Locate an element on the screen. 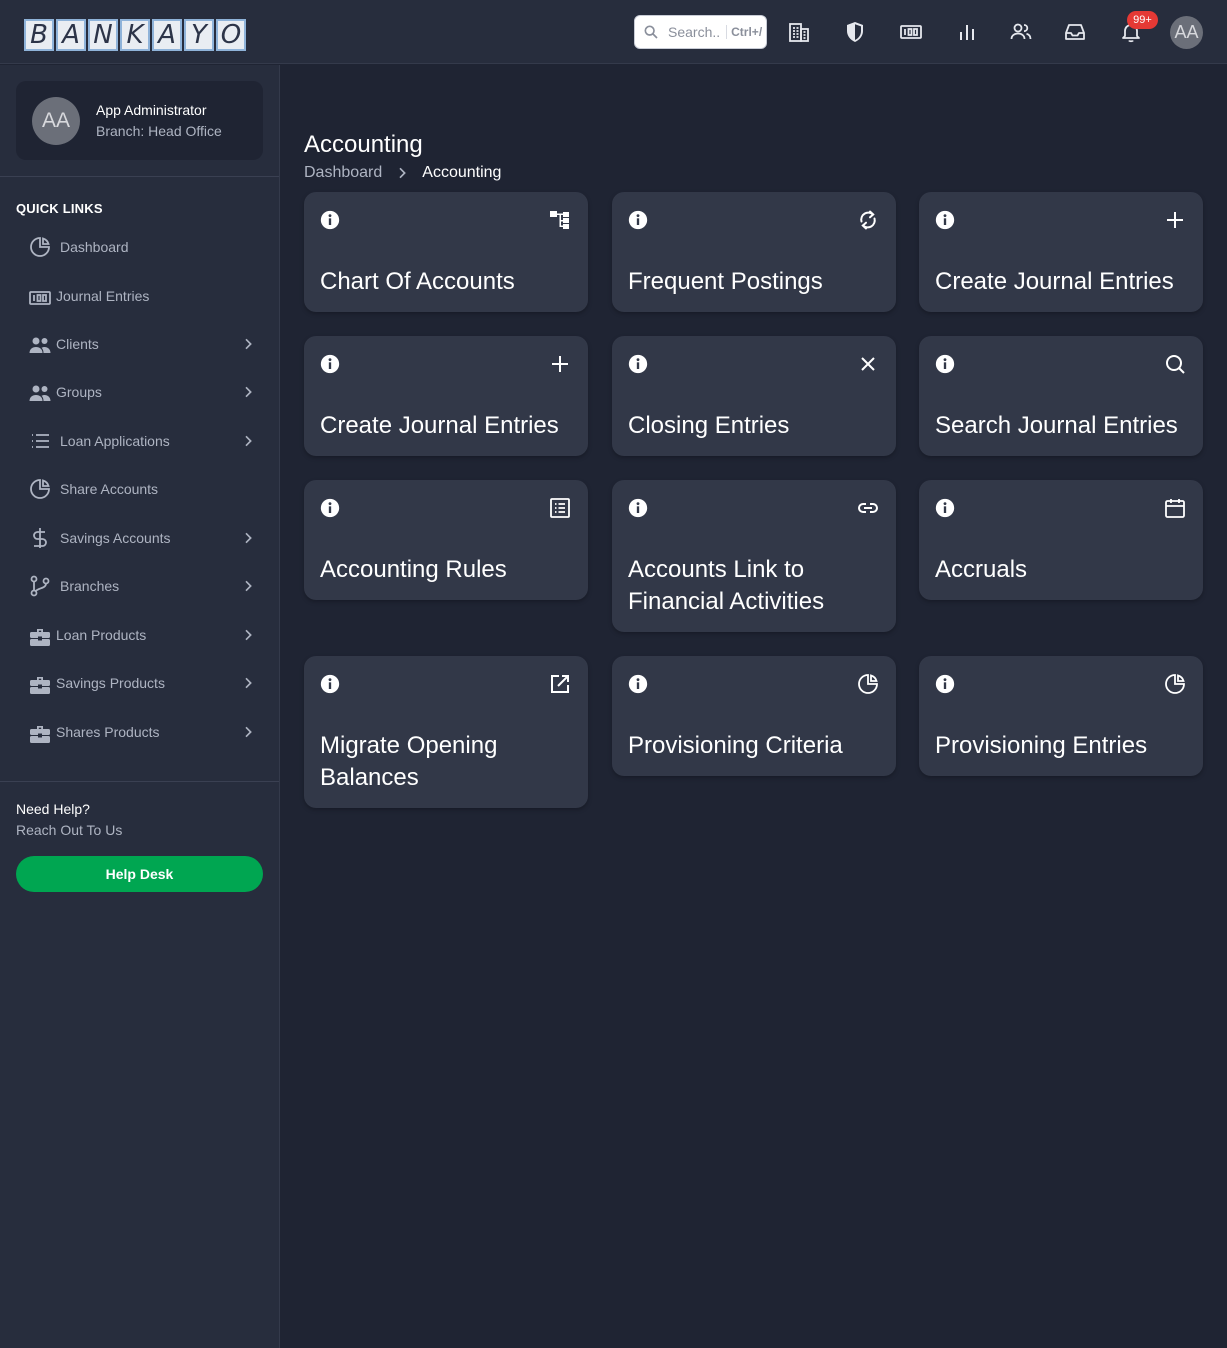 The height and width of the screenshot is (1348, 1227). card-search-journal-entries: Search Journal Entries is located at coordinates (1061, 396).